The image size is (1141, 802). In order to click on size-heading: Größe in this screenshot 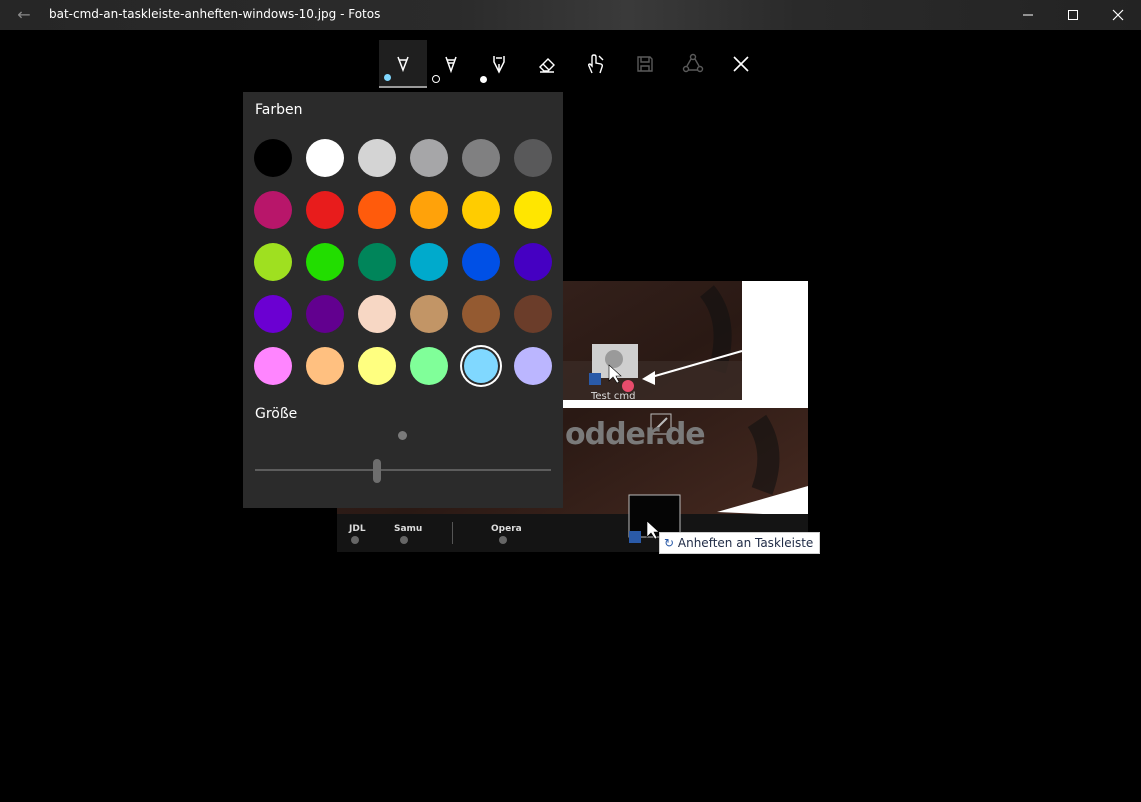, I will do `click(276, 414)`.